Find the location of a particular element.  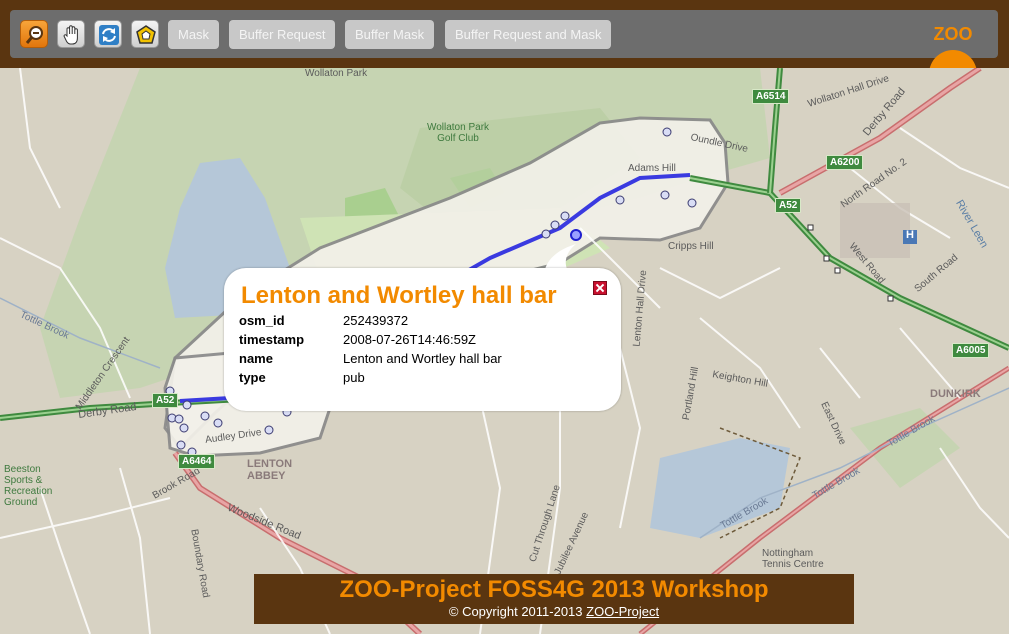

attribute-key: timestamp is located at coordinates (272, 339).